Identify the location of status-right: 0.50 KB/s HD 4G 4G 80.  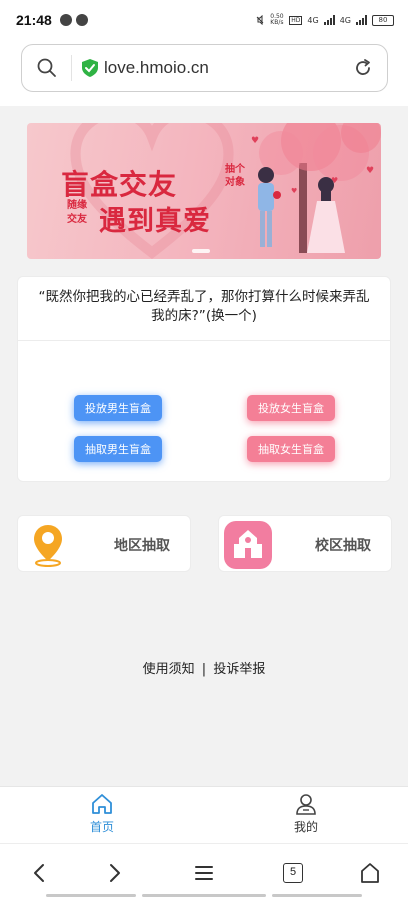
(324, 20).